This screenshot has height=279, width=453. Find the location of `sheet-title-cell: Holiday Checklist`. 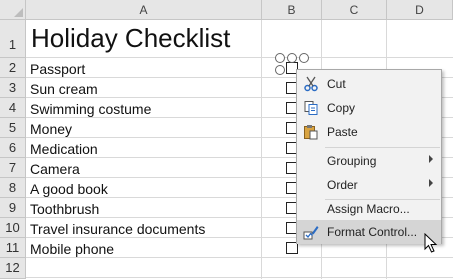

sheet-title-cell: Holiday Checklist is located at coordinates (130, 38).